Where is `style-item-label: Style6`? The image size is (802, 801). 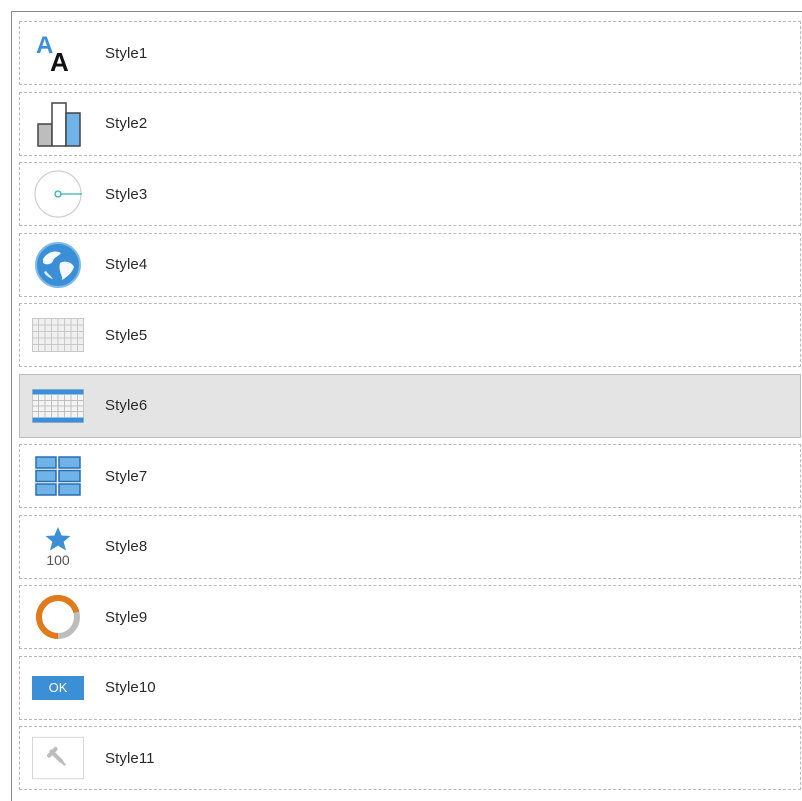 style-item-label: Style6 is located at coordinates (126, 405).